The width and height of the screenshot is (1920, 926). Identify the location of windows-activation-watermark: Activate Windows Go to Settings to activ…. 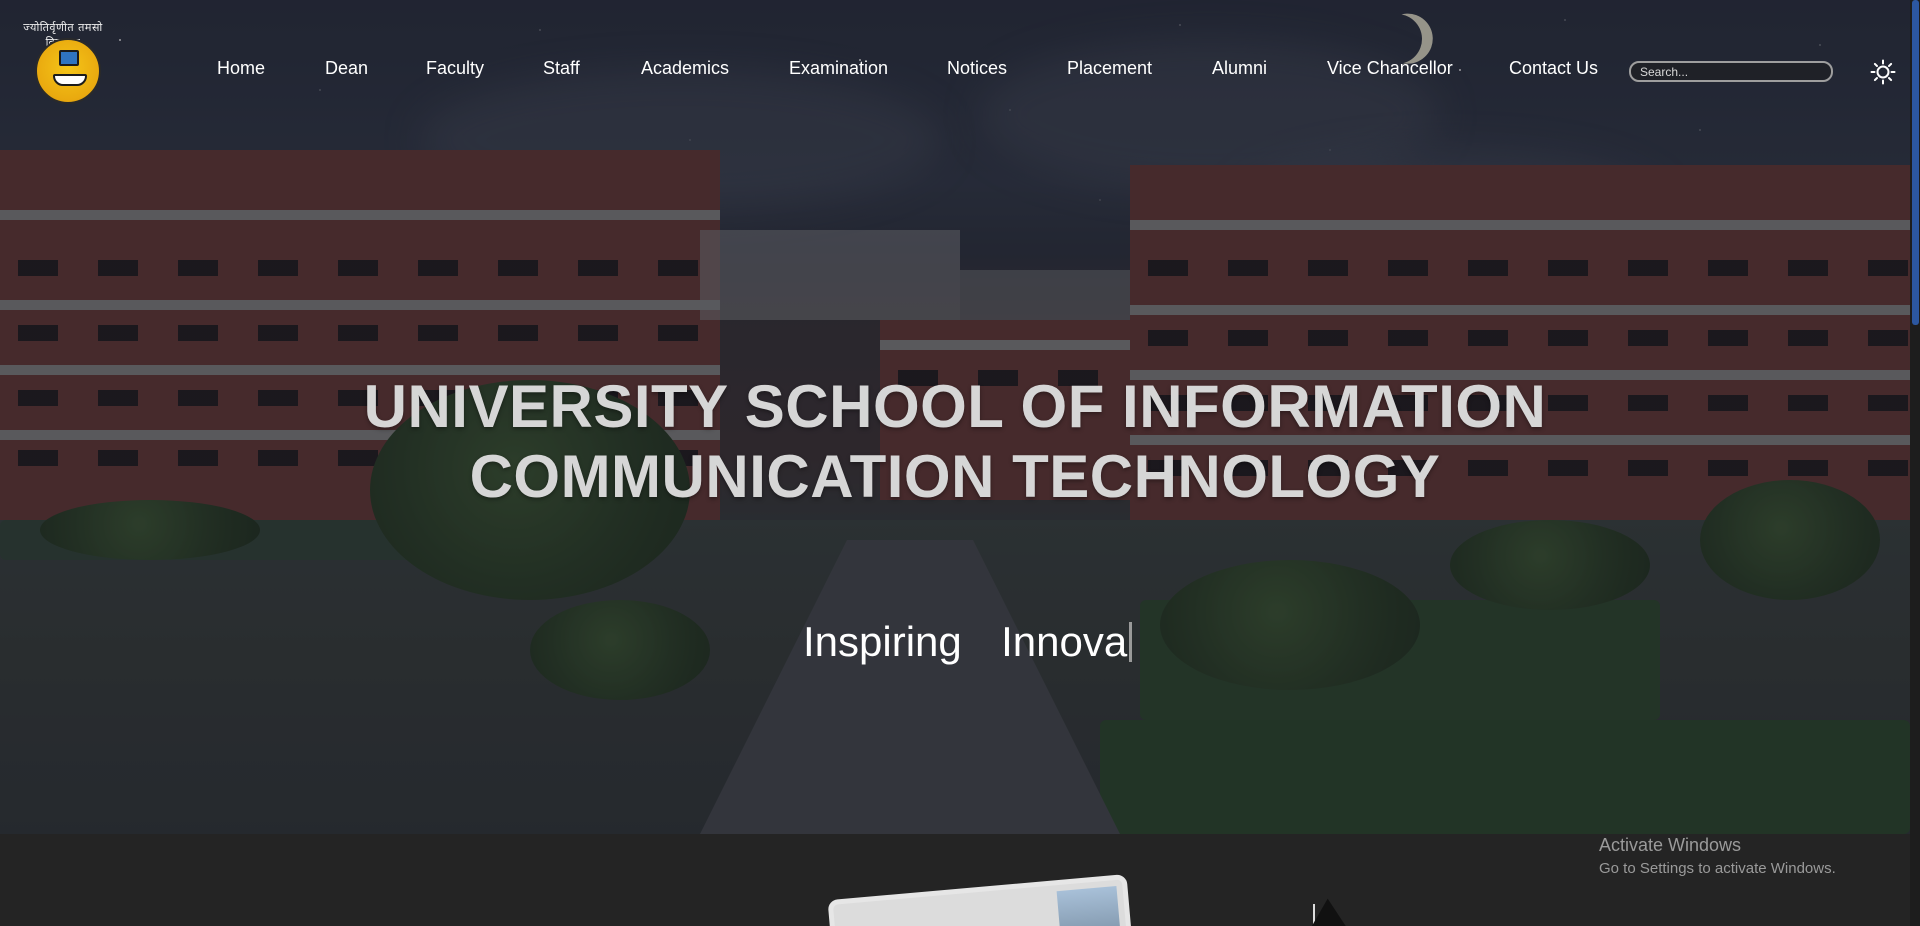
(1717, 856).